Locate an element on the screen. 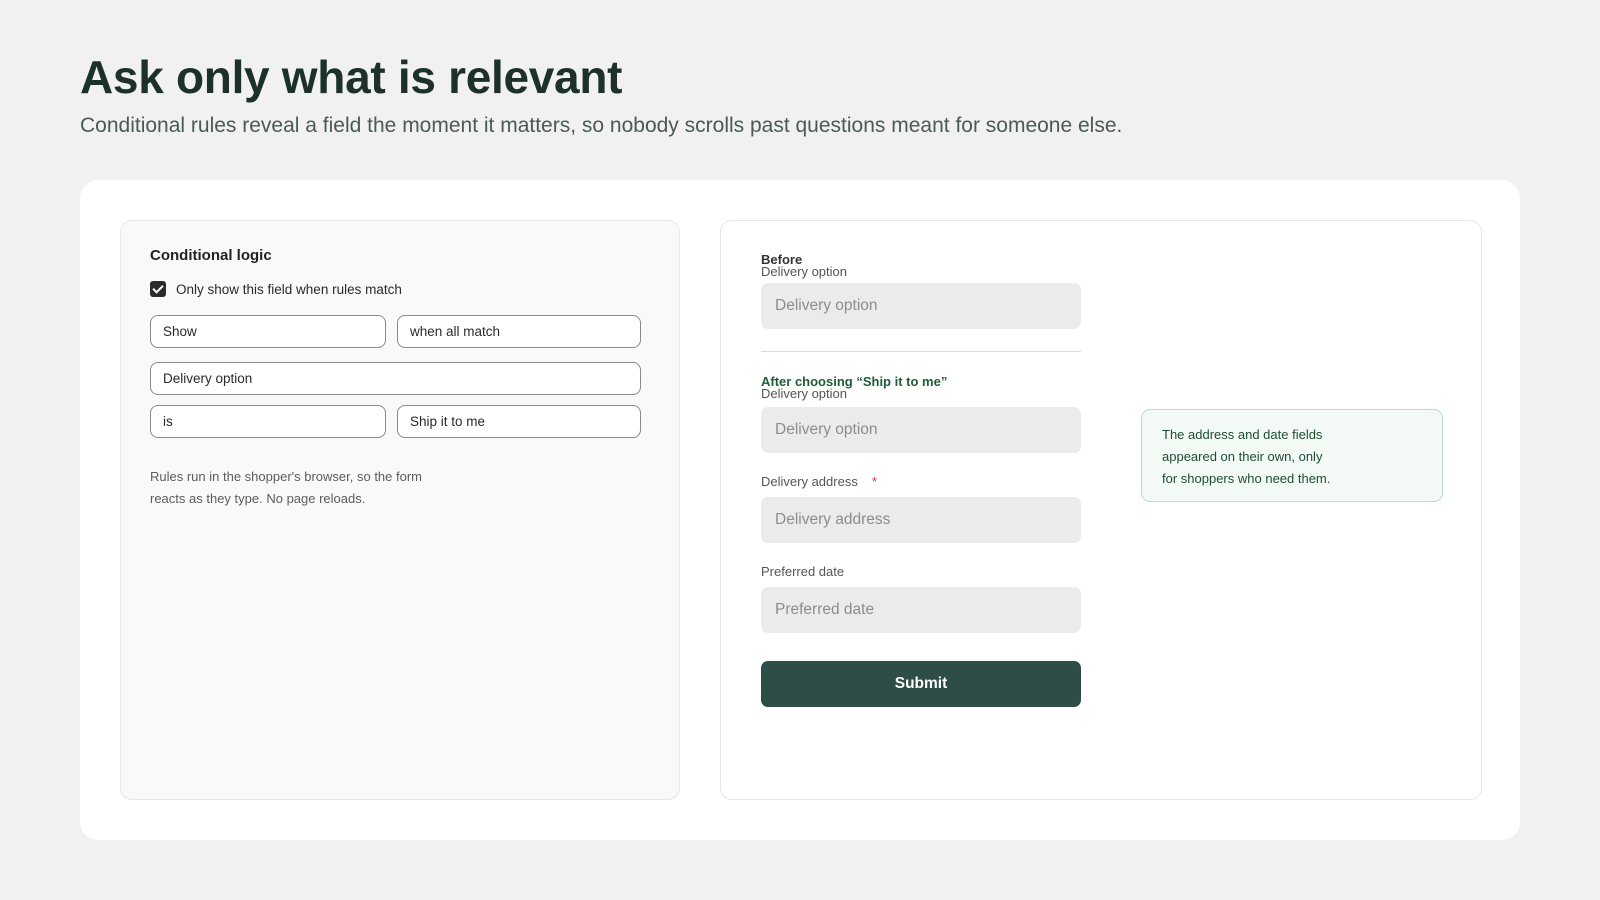 This screenshot has width=1600, height=900. delivery-address-label-row: Delivery address * is located at coordinates (819, 481).